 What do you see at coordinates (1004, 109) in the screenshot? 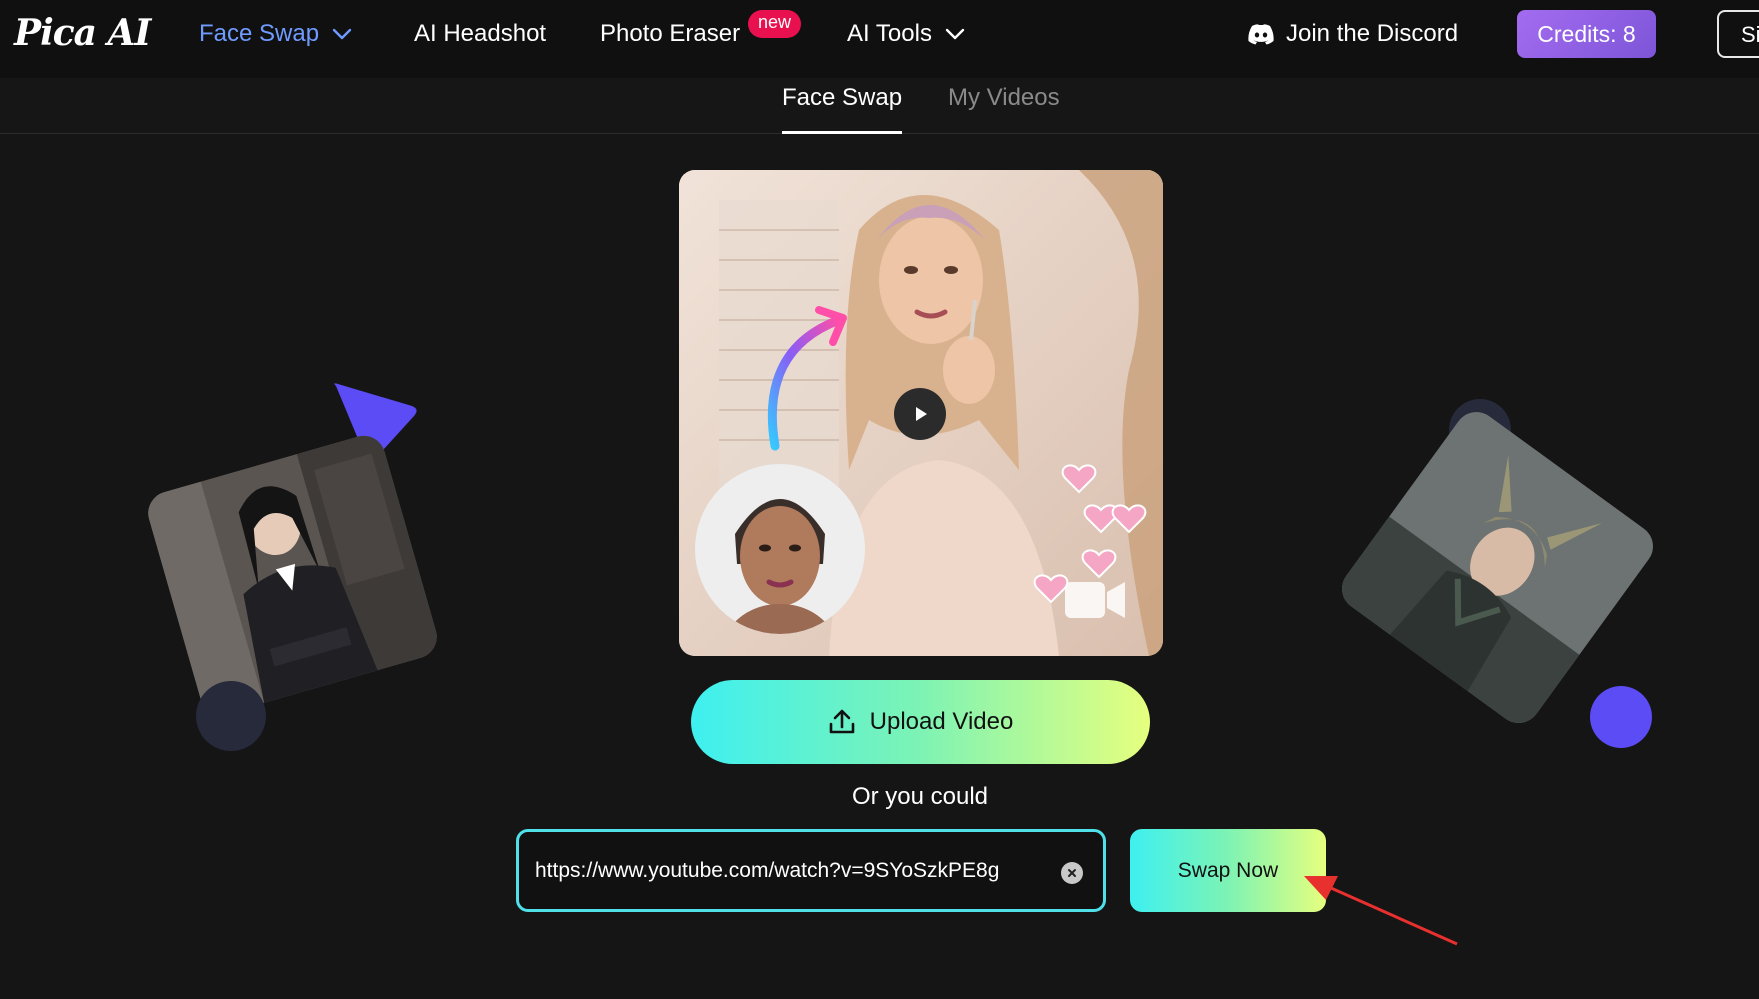
I see `tab-my-videos: My Videos` at bounding box center [1004, 109].